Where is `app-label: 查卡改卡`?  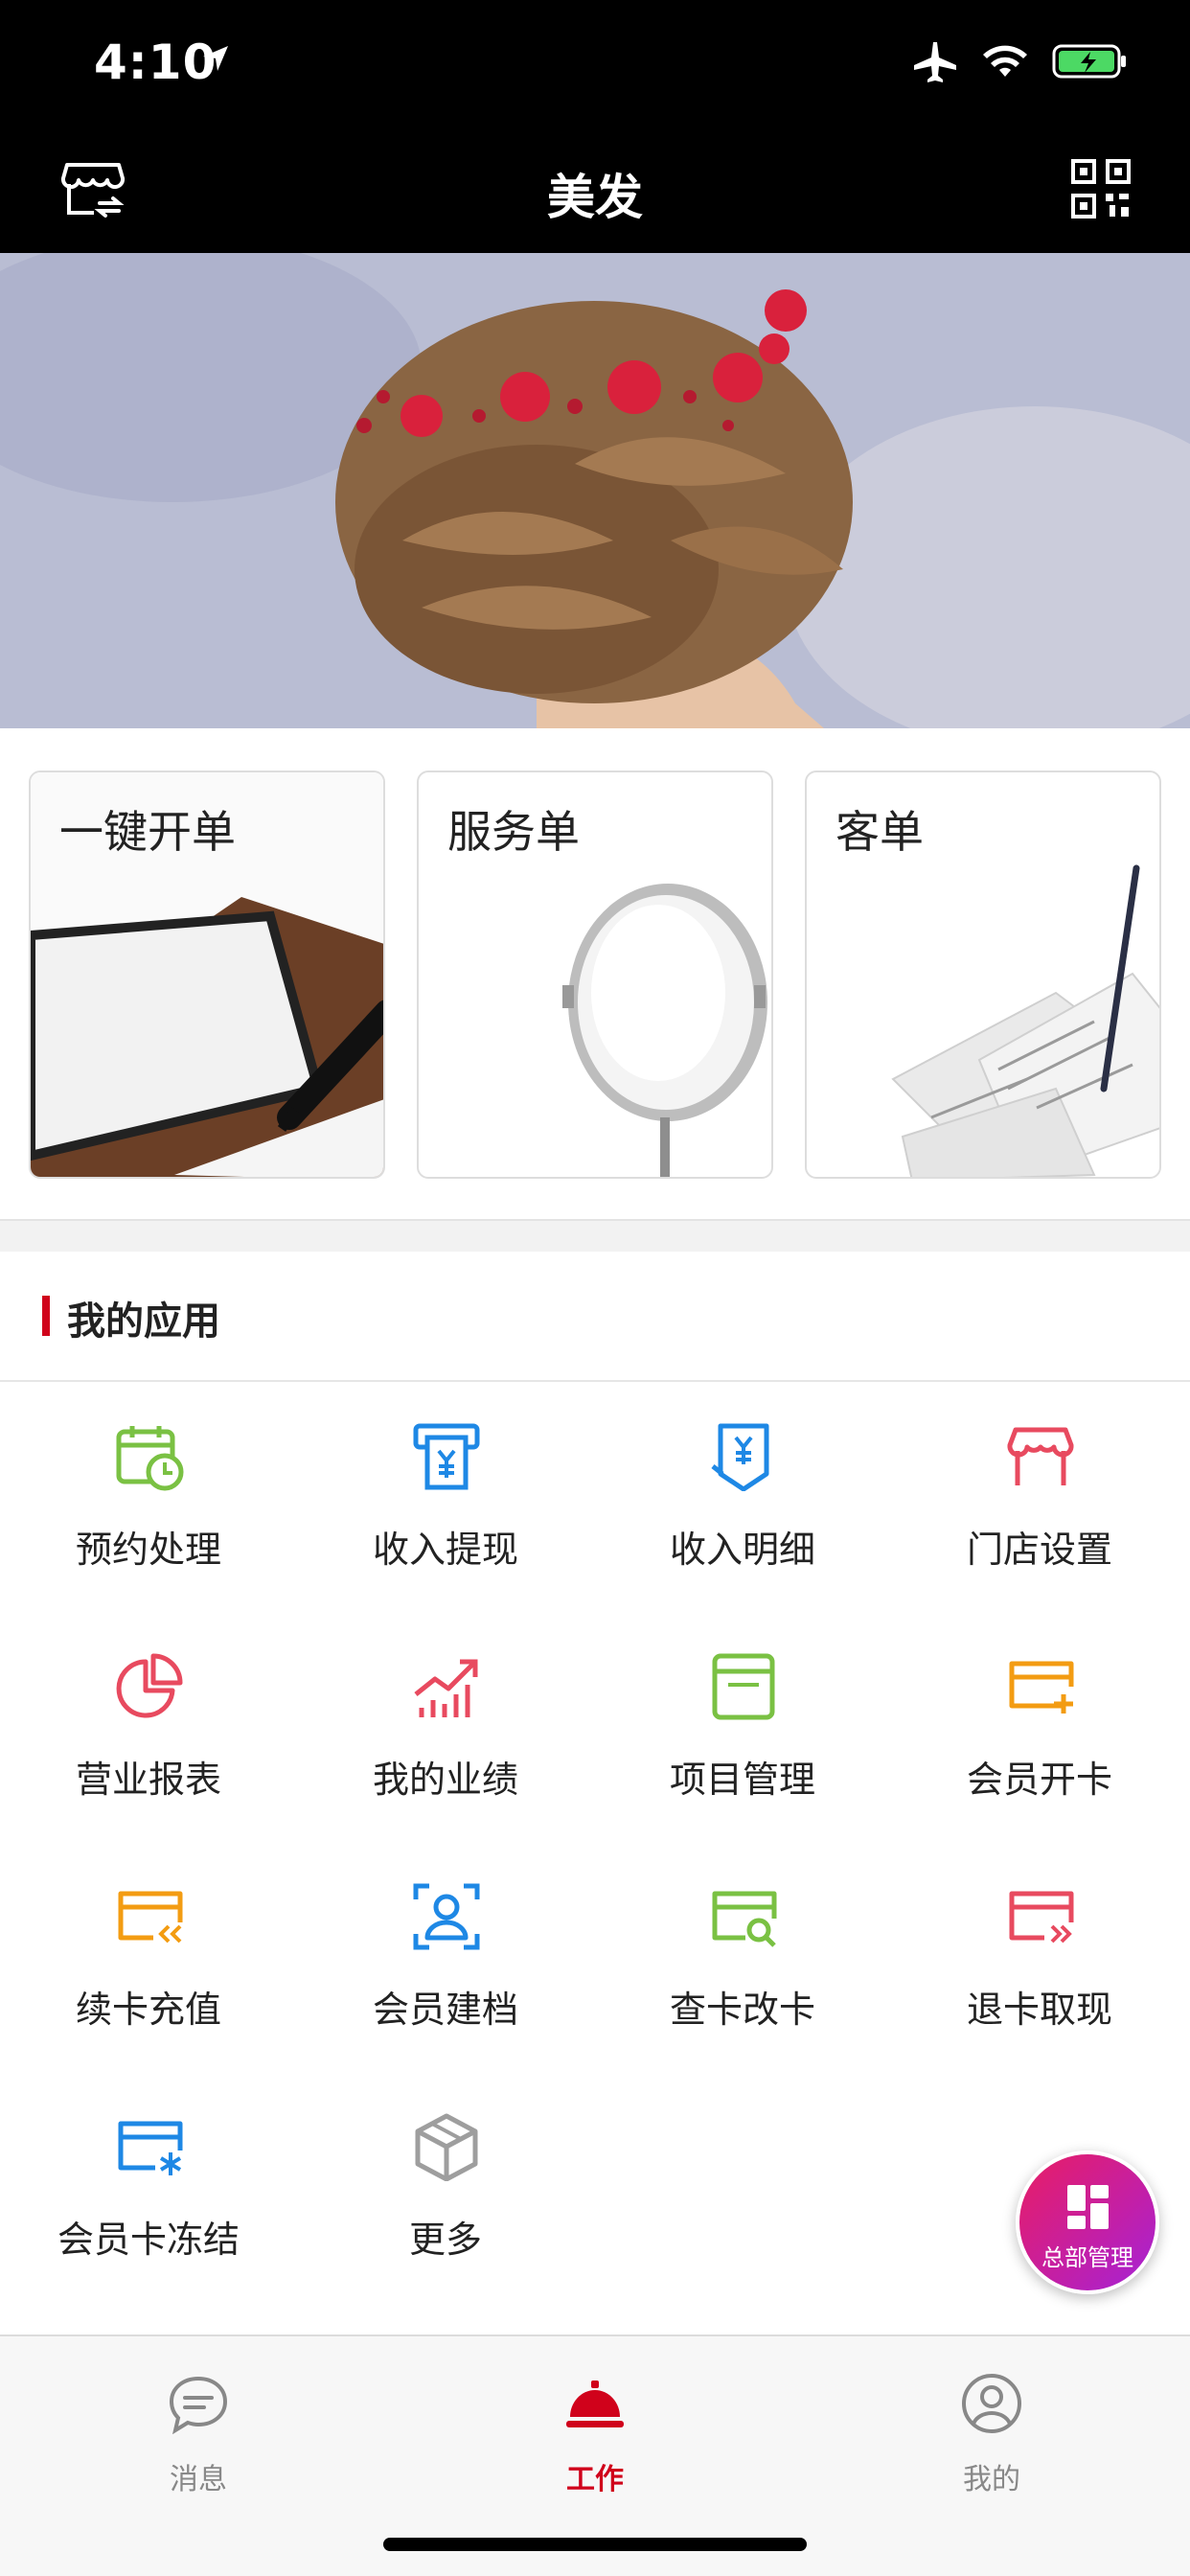 app-label: 查卡改卡 is located at coordinates (742, 2010).